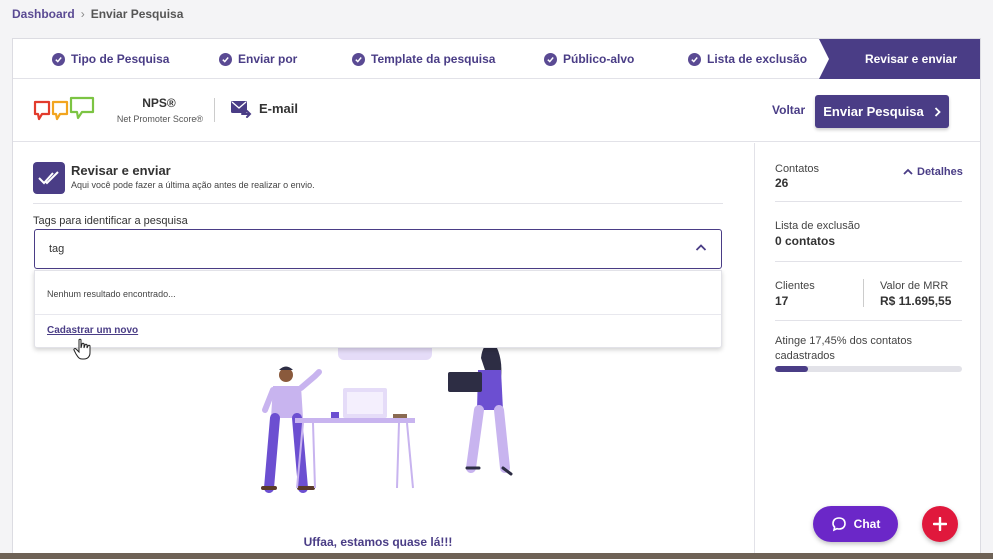 This screenshot has width=993, height=559. What do you see at coordinates (496, 556) in the screenshot?
I see `taskbar-strip` at bounding box center [496, 556].